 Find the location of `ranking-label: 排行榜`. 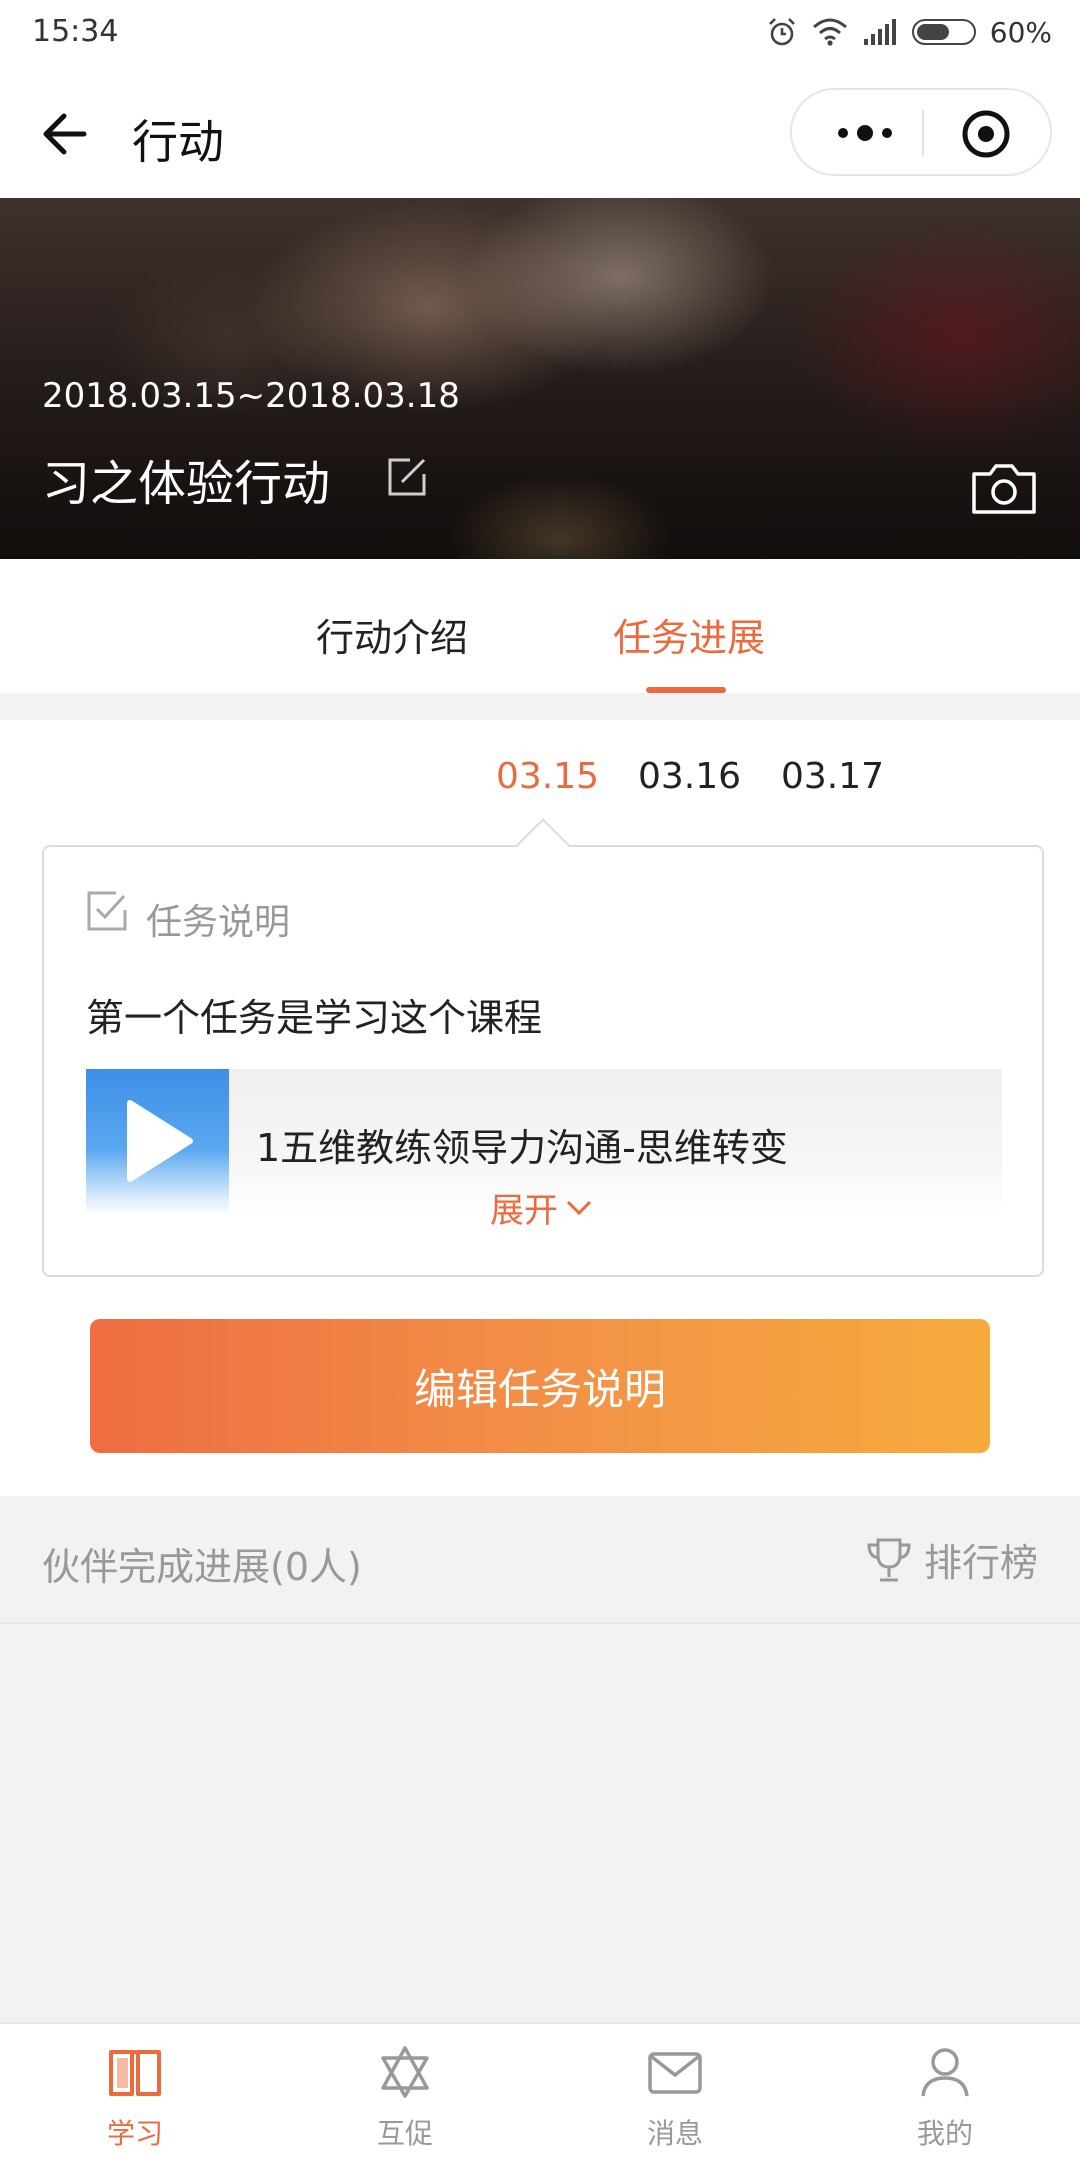

ranking-label: 排行榜 is located at coordinates (981, 1563).